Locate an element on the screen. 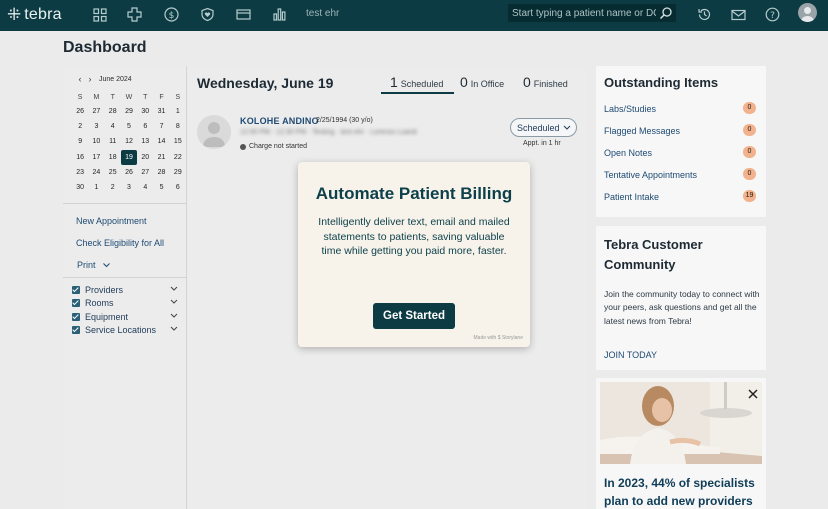 The image size is (828, 509). tab-scheduled: 1 Scheduled is located at coordinates (416, 82).